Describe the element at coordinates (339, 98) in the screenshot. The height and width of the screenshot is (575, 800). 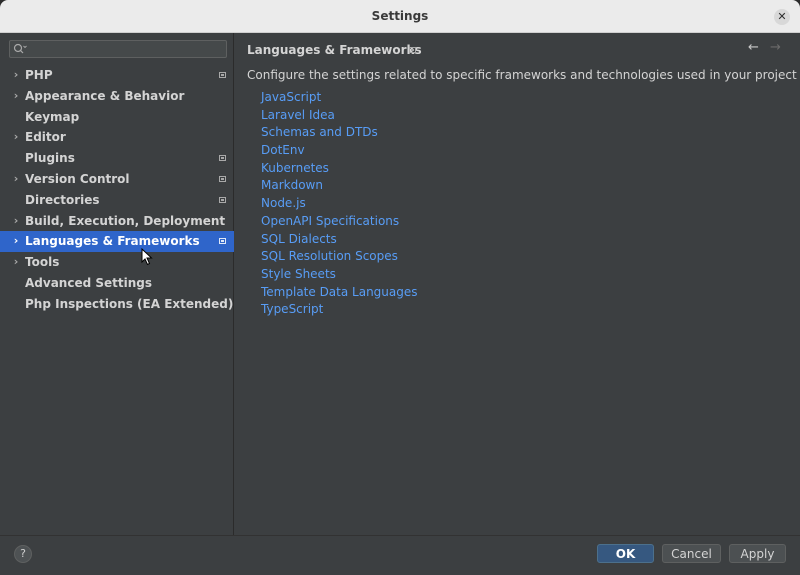
I see `link-javascript: JavaScript` at that location.